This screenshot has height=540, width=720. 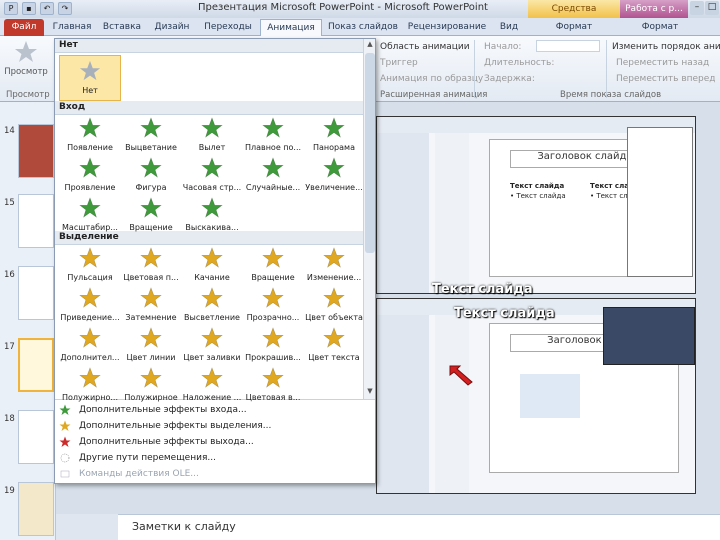 I want to click on maximize-button: □, so click(x=712, y=8).